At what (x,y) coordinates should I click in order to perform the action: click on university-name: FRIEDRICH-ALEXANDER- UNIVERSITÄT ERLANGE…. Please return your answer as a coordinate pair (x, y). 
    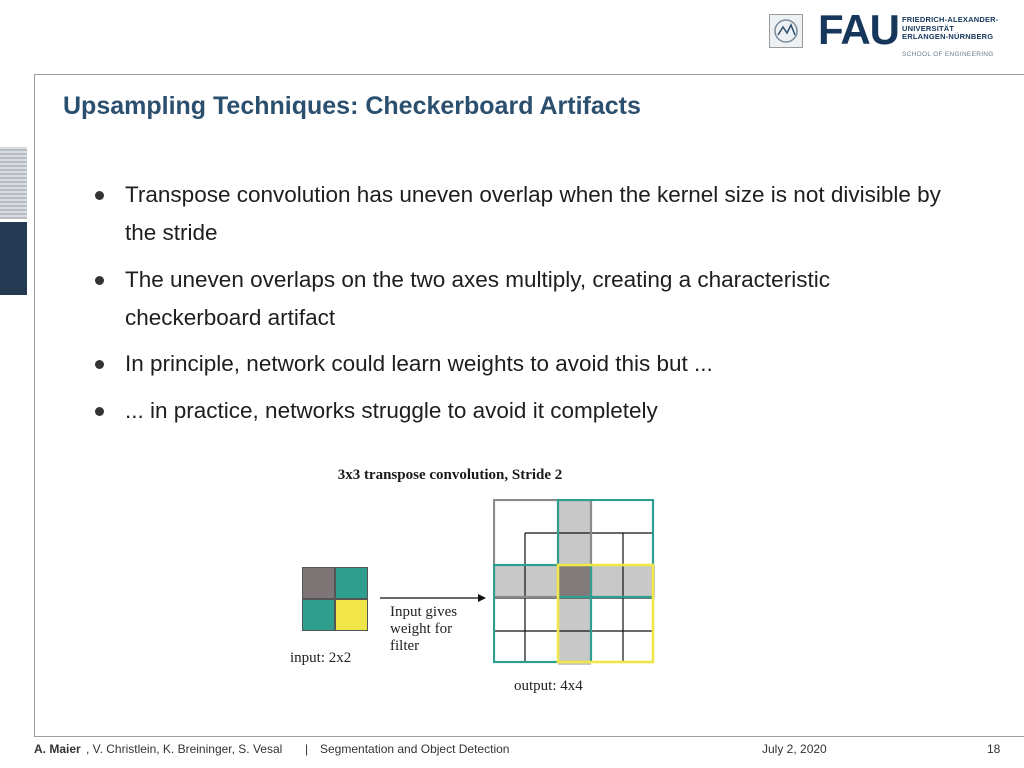
    Looking at the image, I should click on (950, 28).